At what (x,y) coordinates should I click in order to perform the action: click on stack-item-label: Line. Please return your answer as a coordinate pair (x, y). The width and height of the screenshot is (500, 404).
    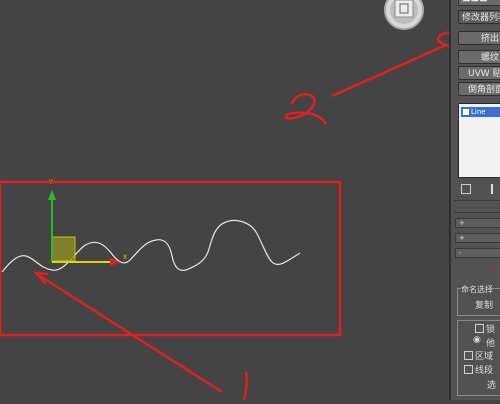
    Looking at the image, I should click on (478, 112).